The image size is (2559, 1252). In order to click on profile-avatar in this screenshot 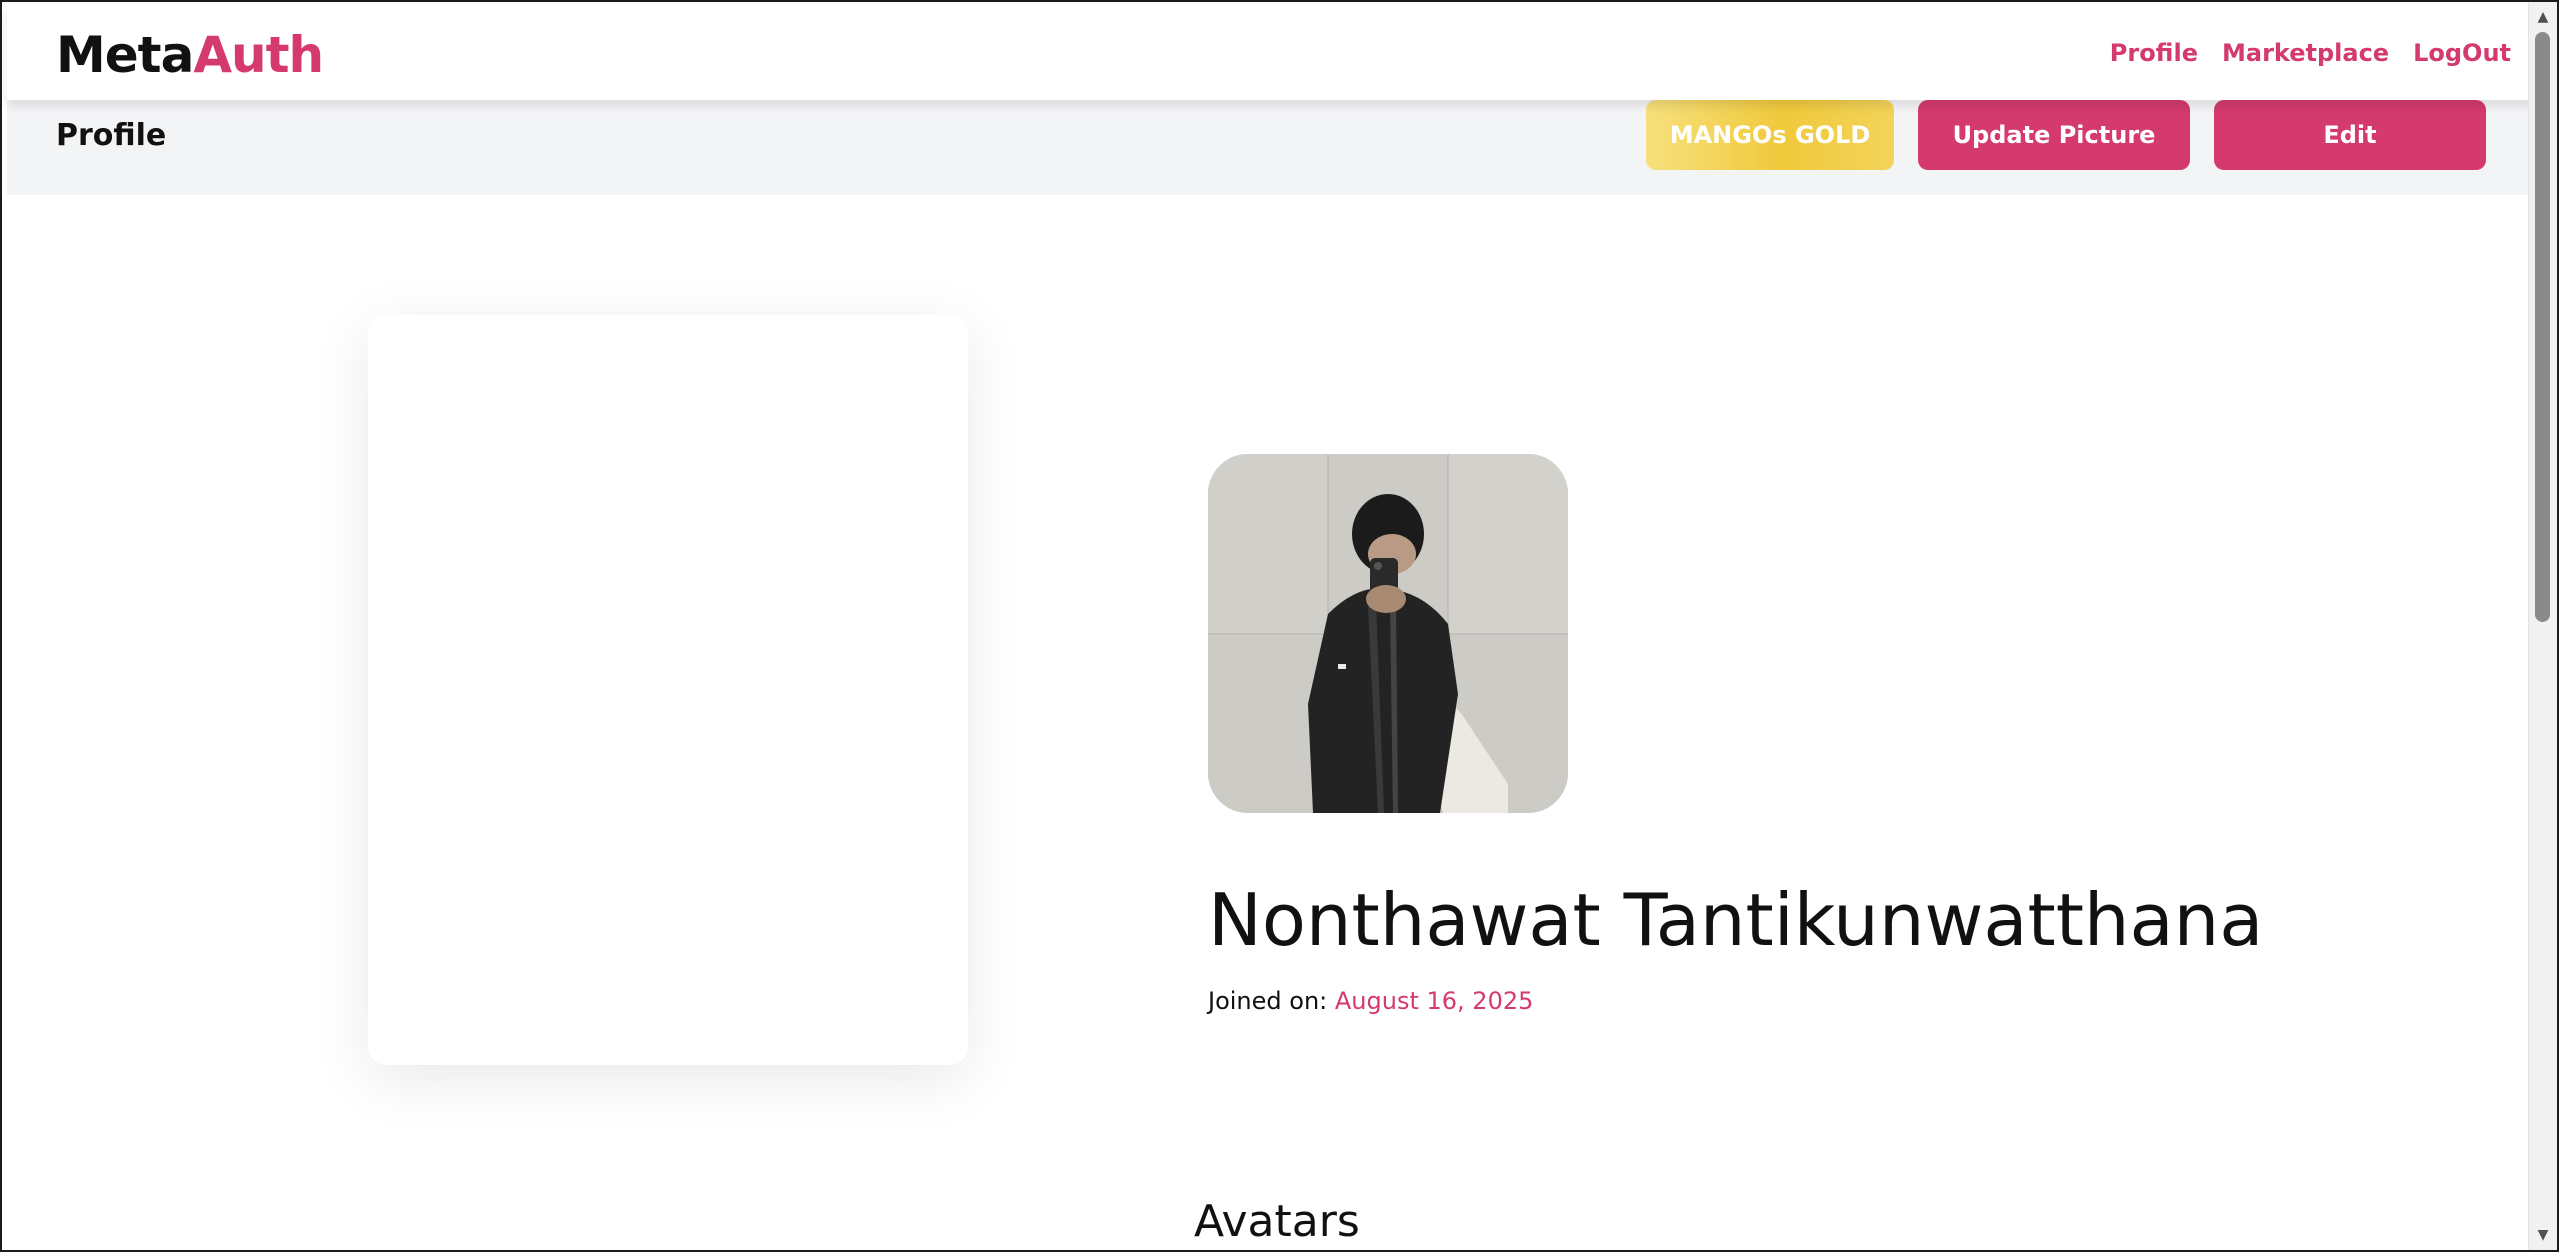, I will do `click(1388, 633)`.